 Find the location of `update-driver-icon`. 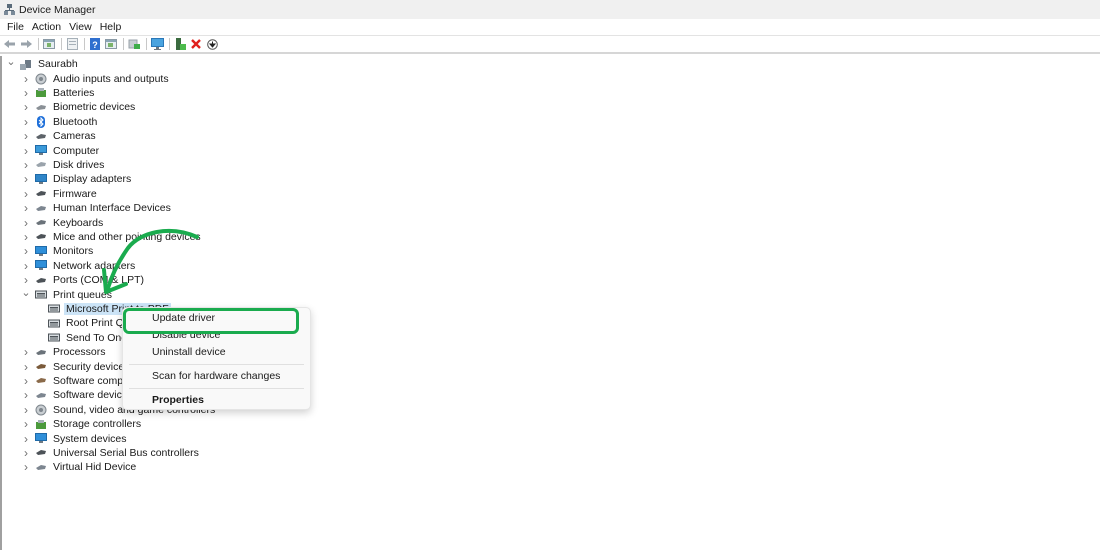

update-driver-icon is located at coordinates (134, 44).